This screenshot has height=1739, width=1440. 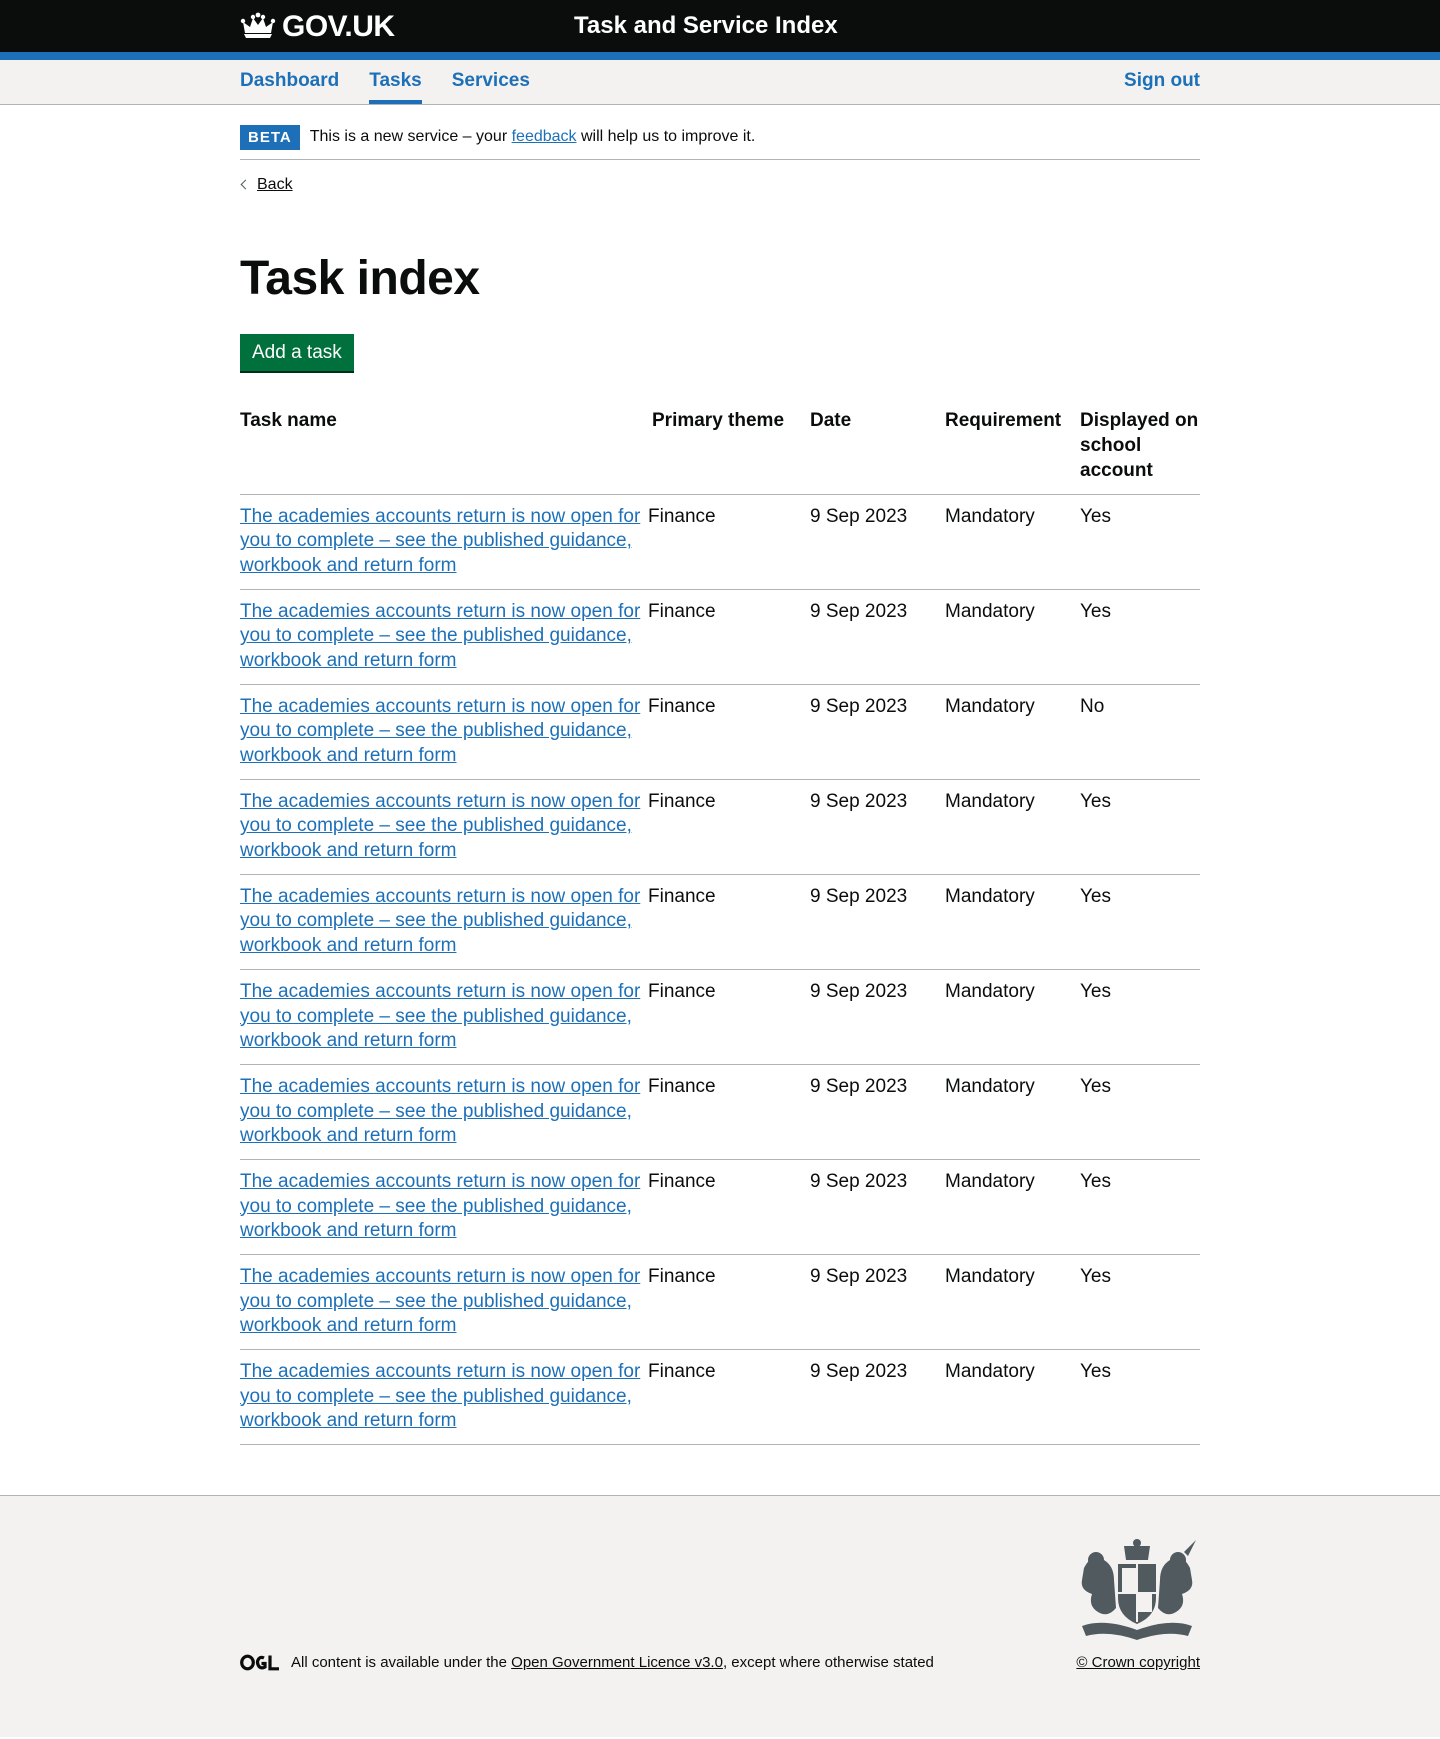 What do you see at coordinates (258, 25) in the screenshot?
I see `crown-icon` at bounding box center [258, 25].